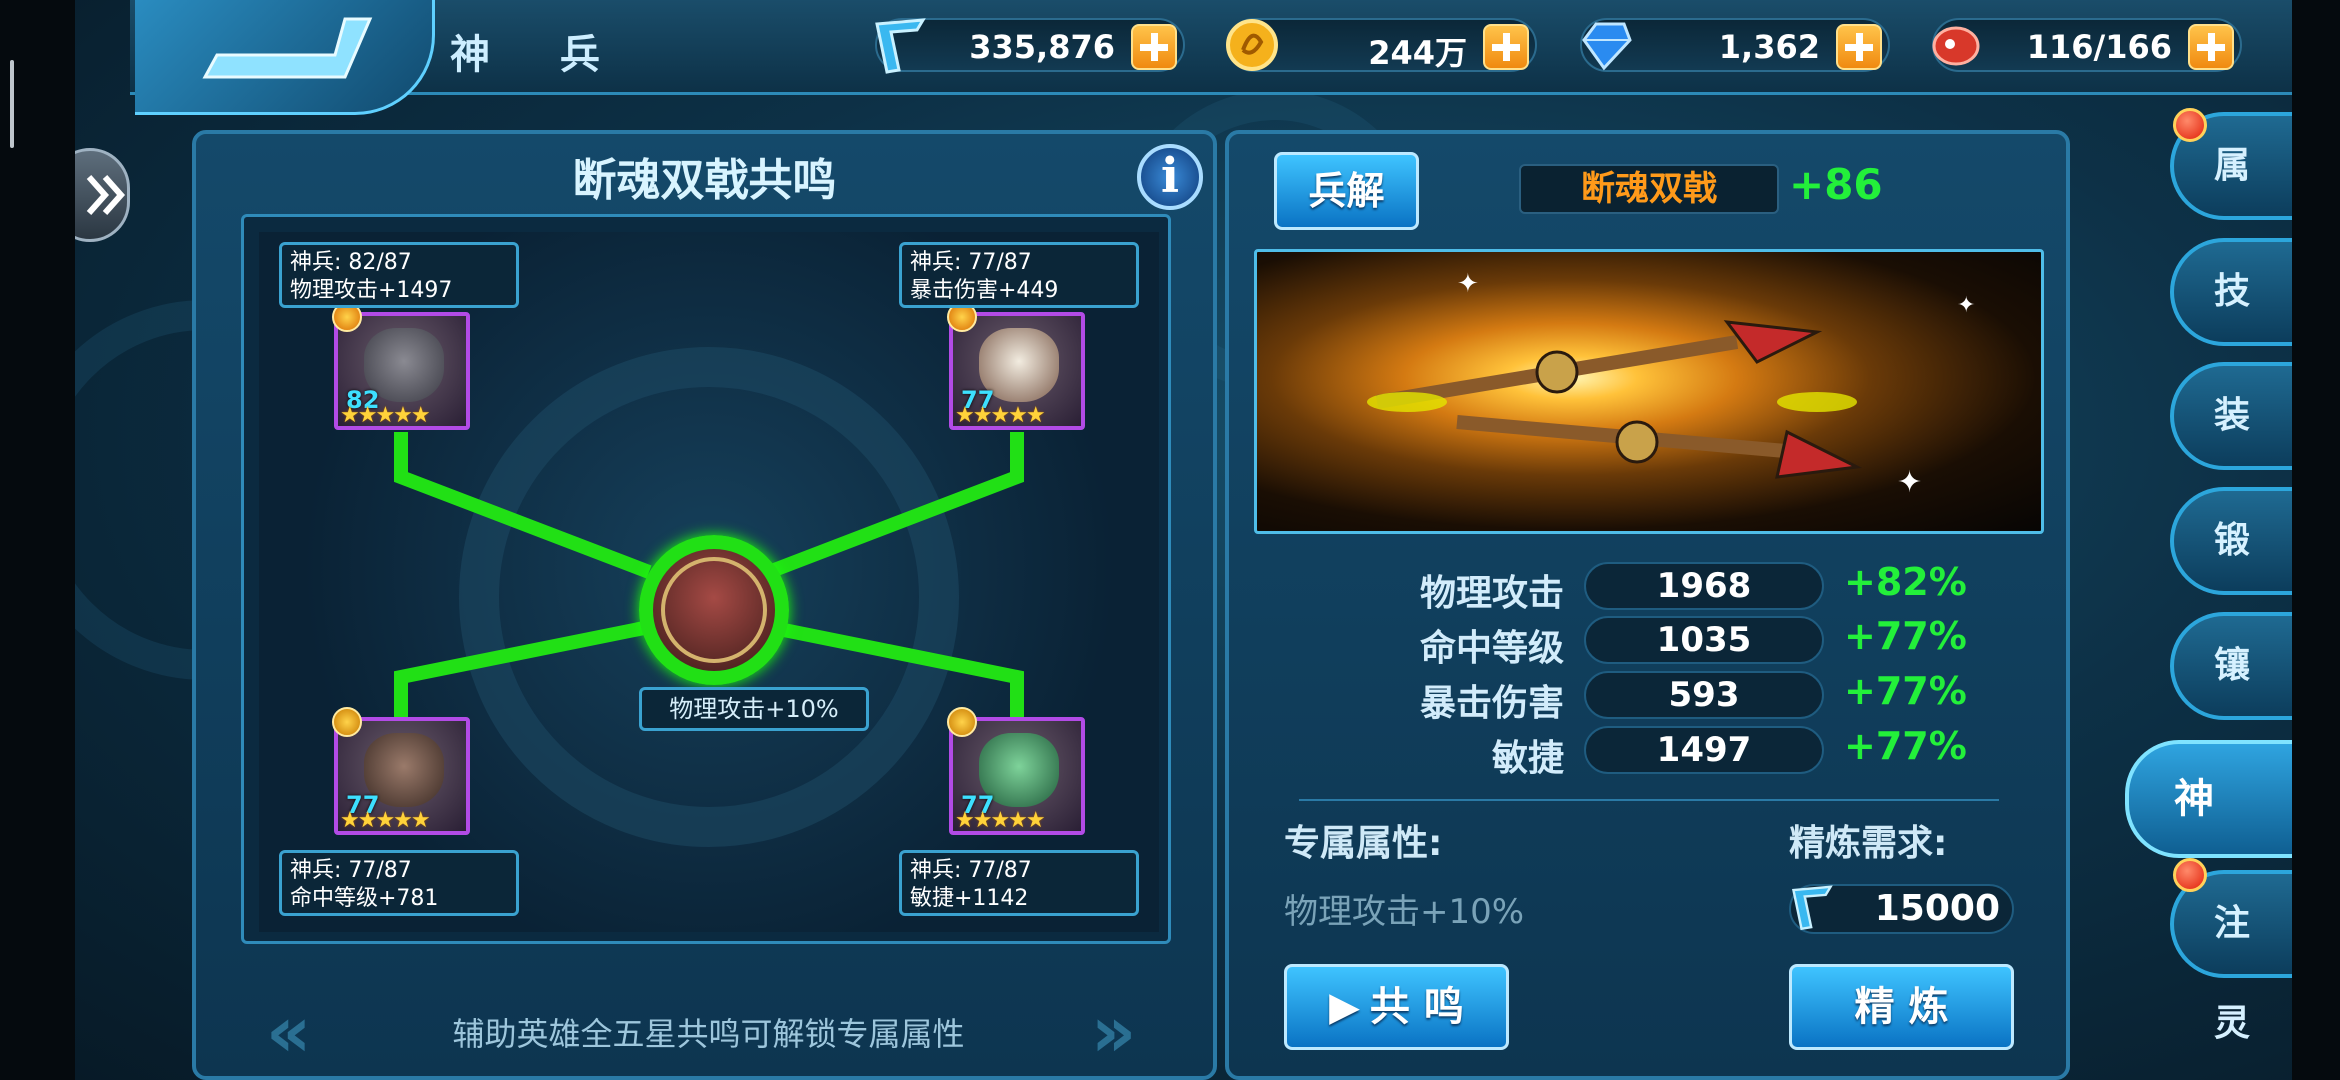 This screenshot has width=2340, height=1080. Describe the element at coordinates (2099, 47) in the screenshot. I see `resource-value: 116/166` at that location.